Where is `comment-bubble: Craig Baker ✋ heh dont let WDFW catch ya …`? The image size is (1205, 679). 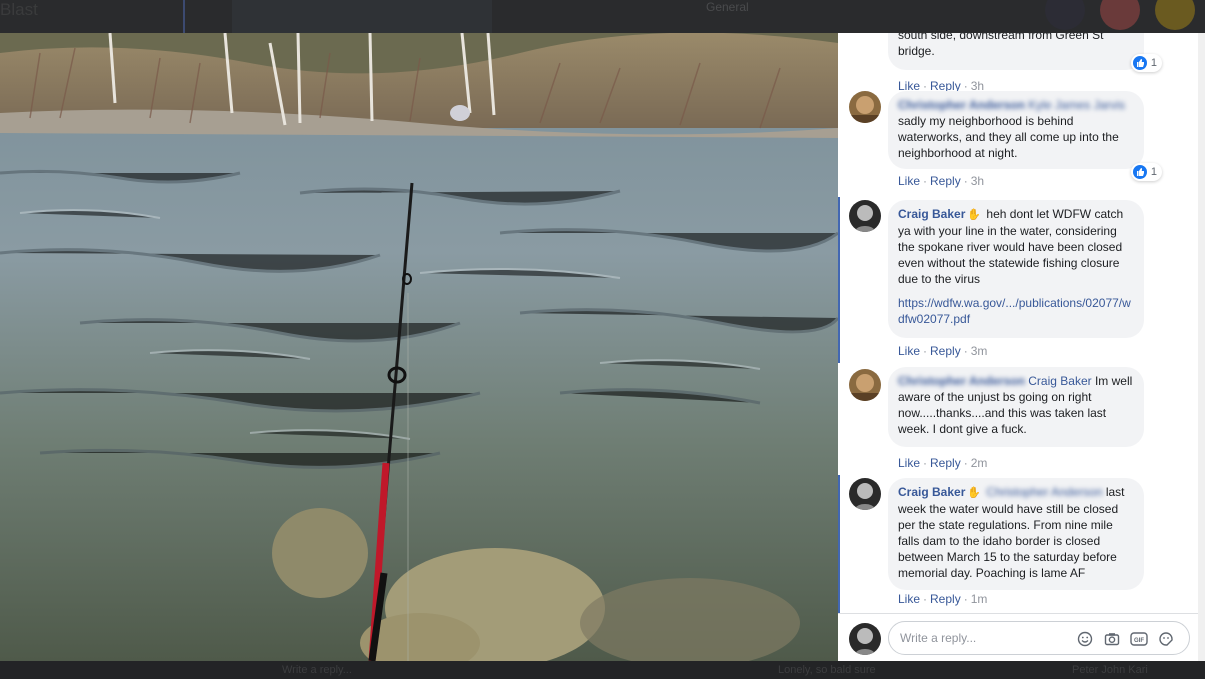
comment-bubble: Craig Baker ✋ heh dont let WDFW catch ya … is located at coordinates (1016, 269).